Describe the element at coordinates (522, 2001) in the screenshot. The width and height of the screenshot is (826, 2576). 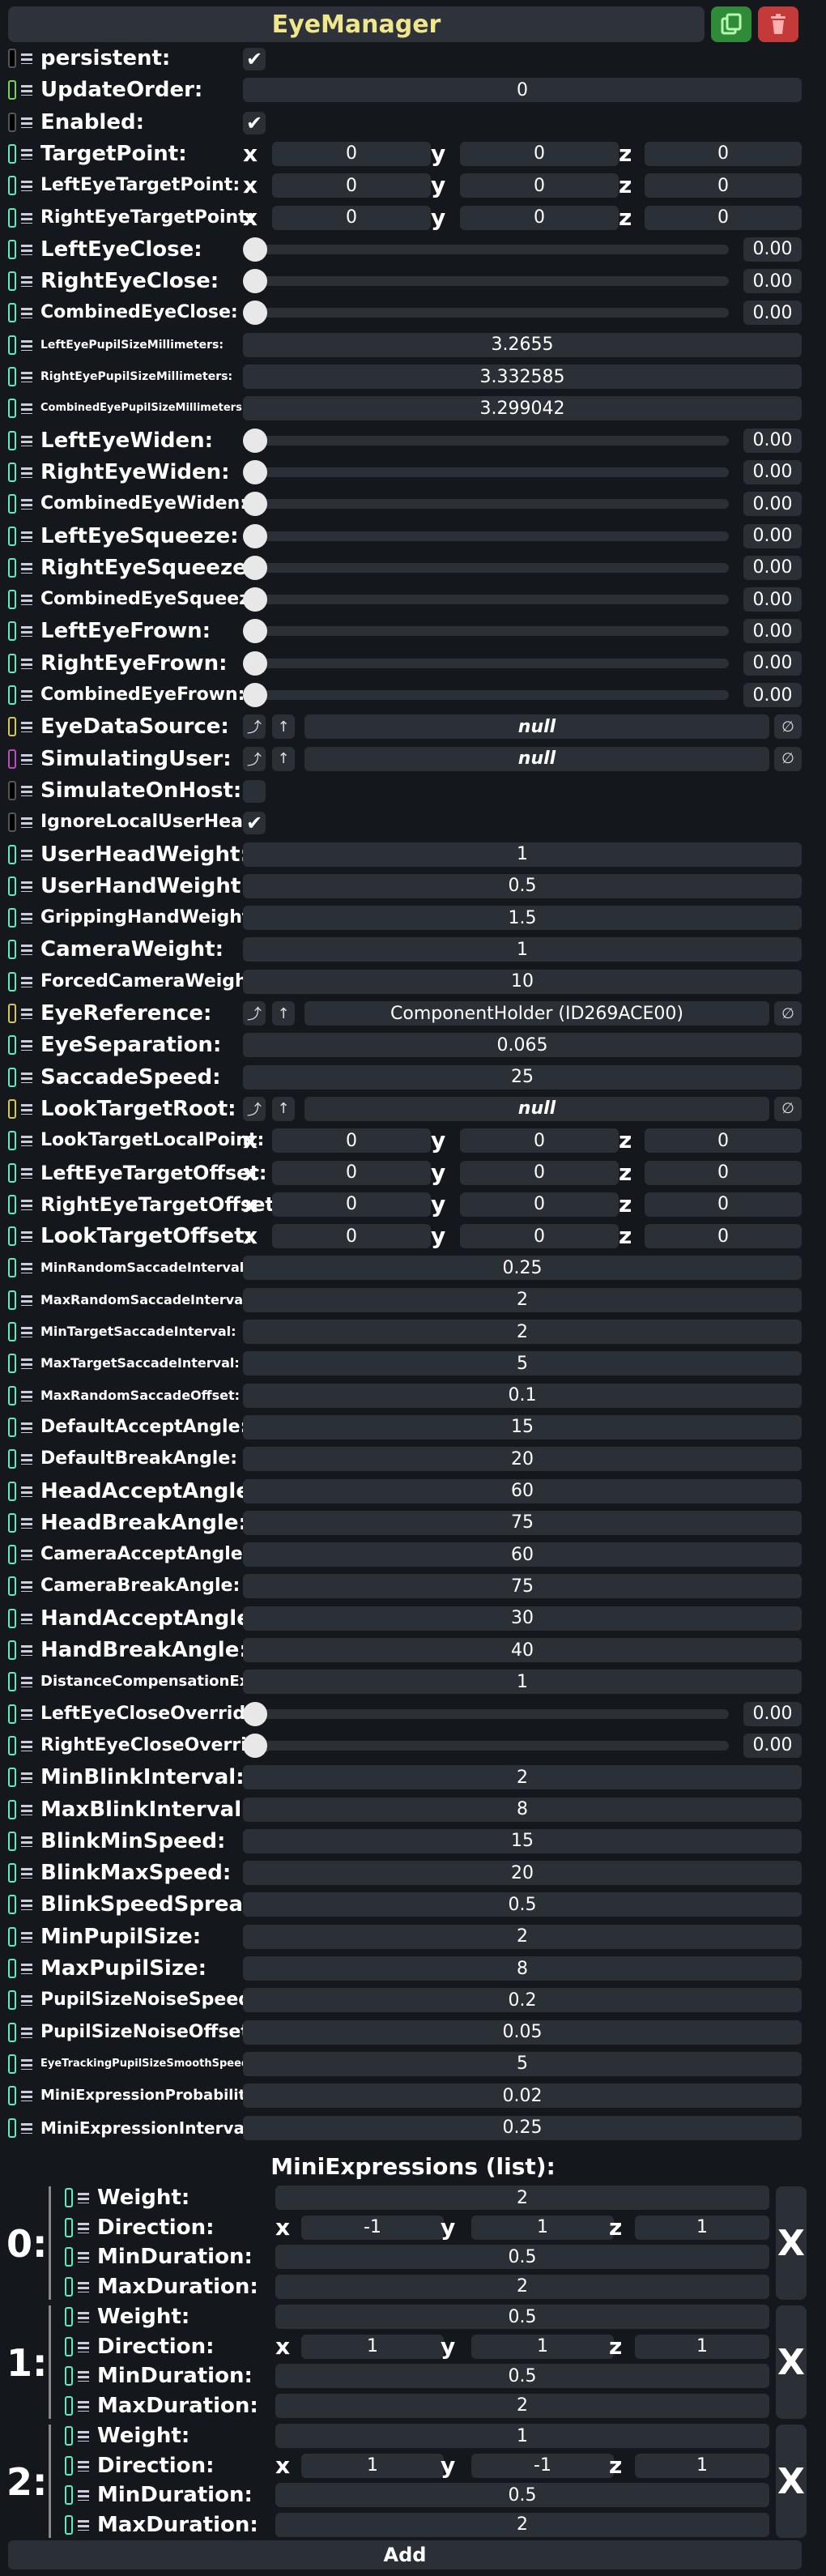
I see `value-field: 0.2` at that location.